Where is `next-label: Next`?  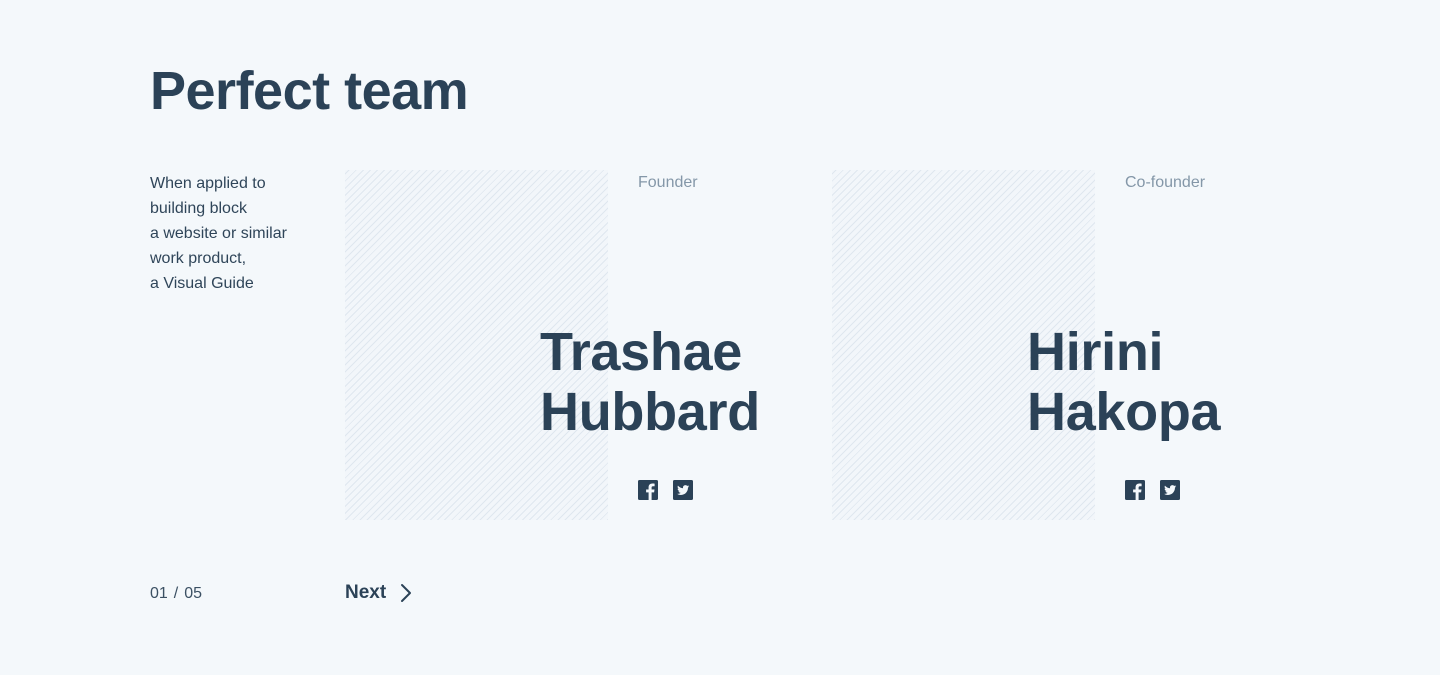
next-label: Next is located at coordinates (366, 592).